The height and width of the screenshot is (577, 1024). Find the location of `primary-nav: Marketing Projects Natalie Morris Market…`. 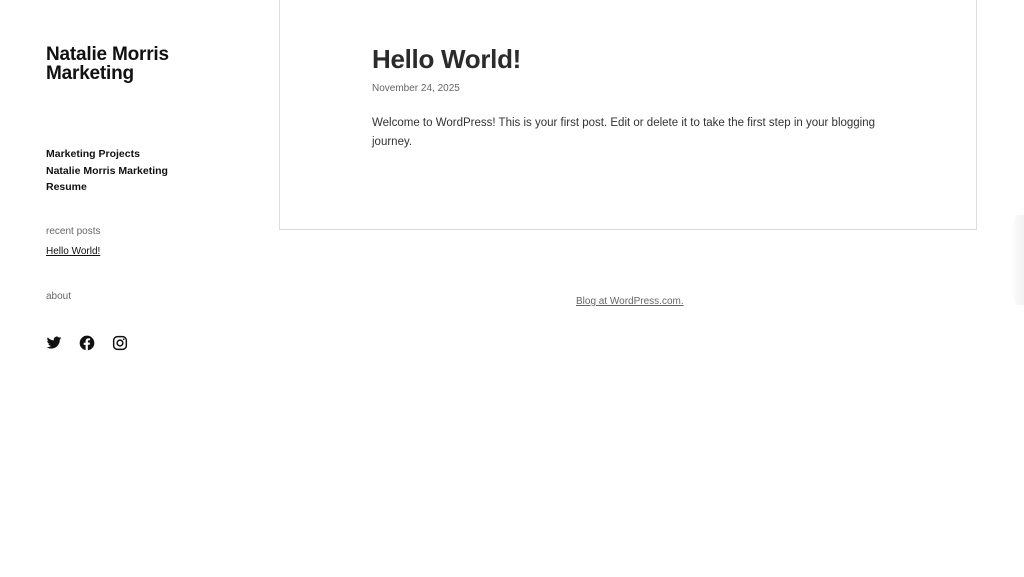

primary-nav: Marketing Projects Natalie Morris Market… is located at coordinates (107, 171).